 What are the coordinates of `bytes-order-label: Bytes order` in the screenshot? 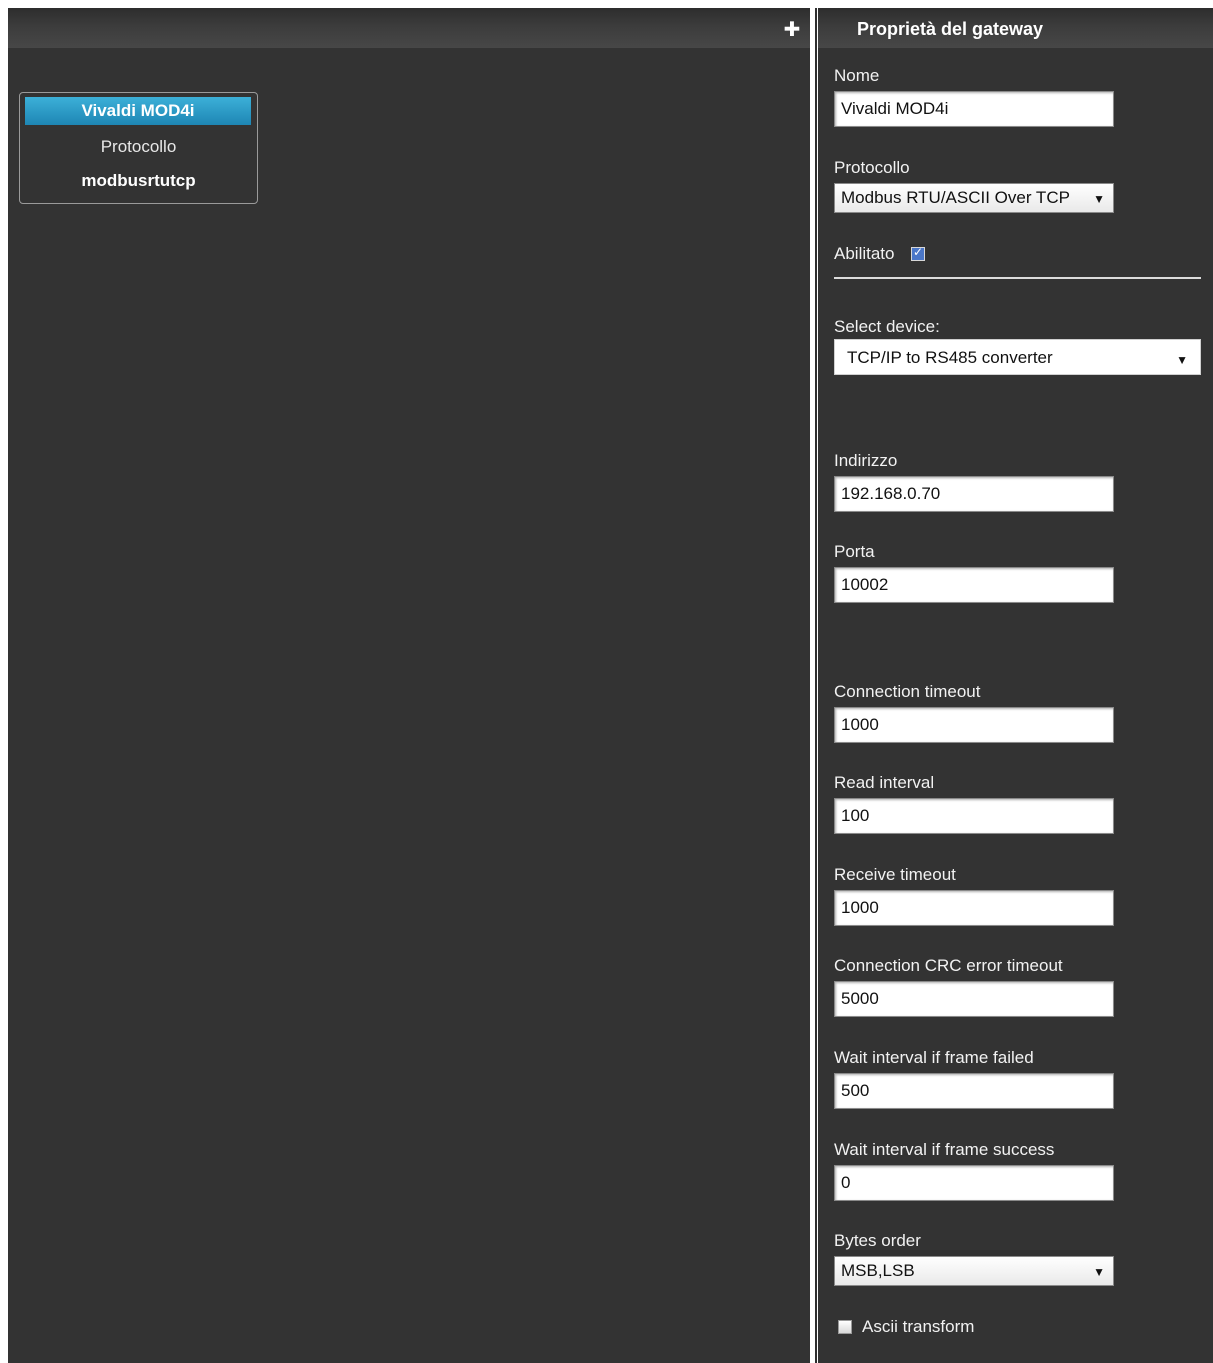 It's located at (877, 1240).